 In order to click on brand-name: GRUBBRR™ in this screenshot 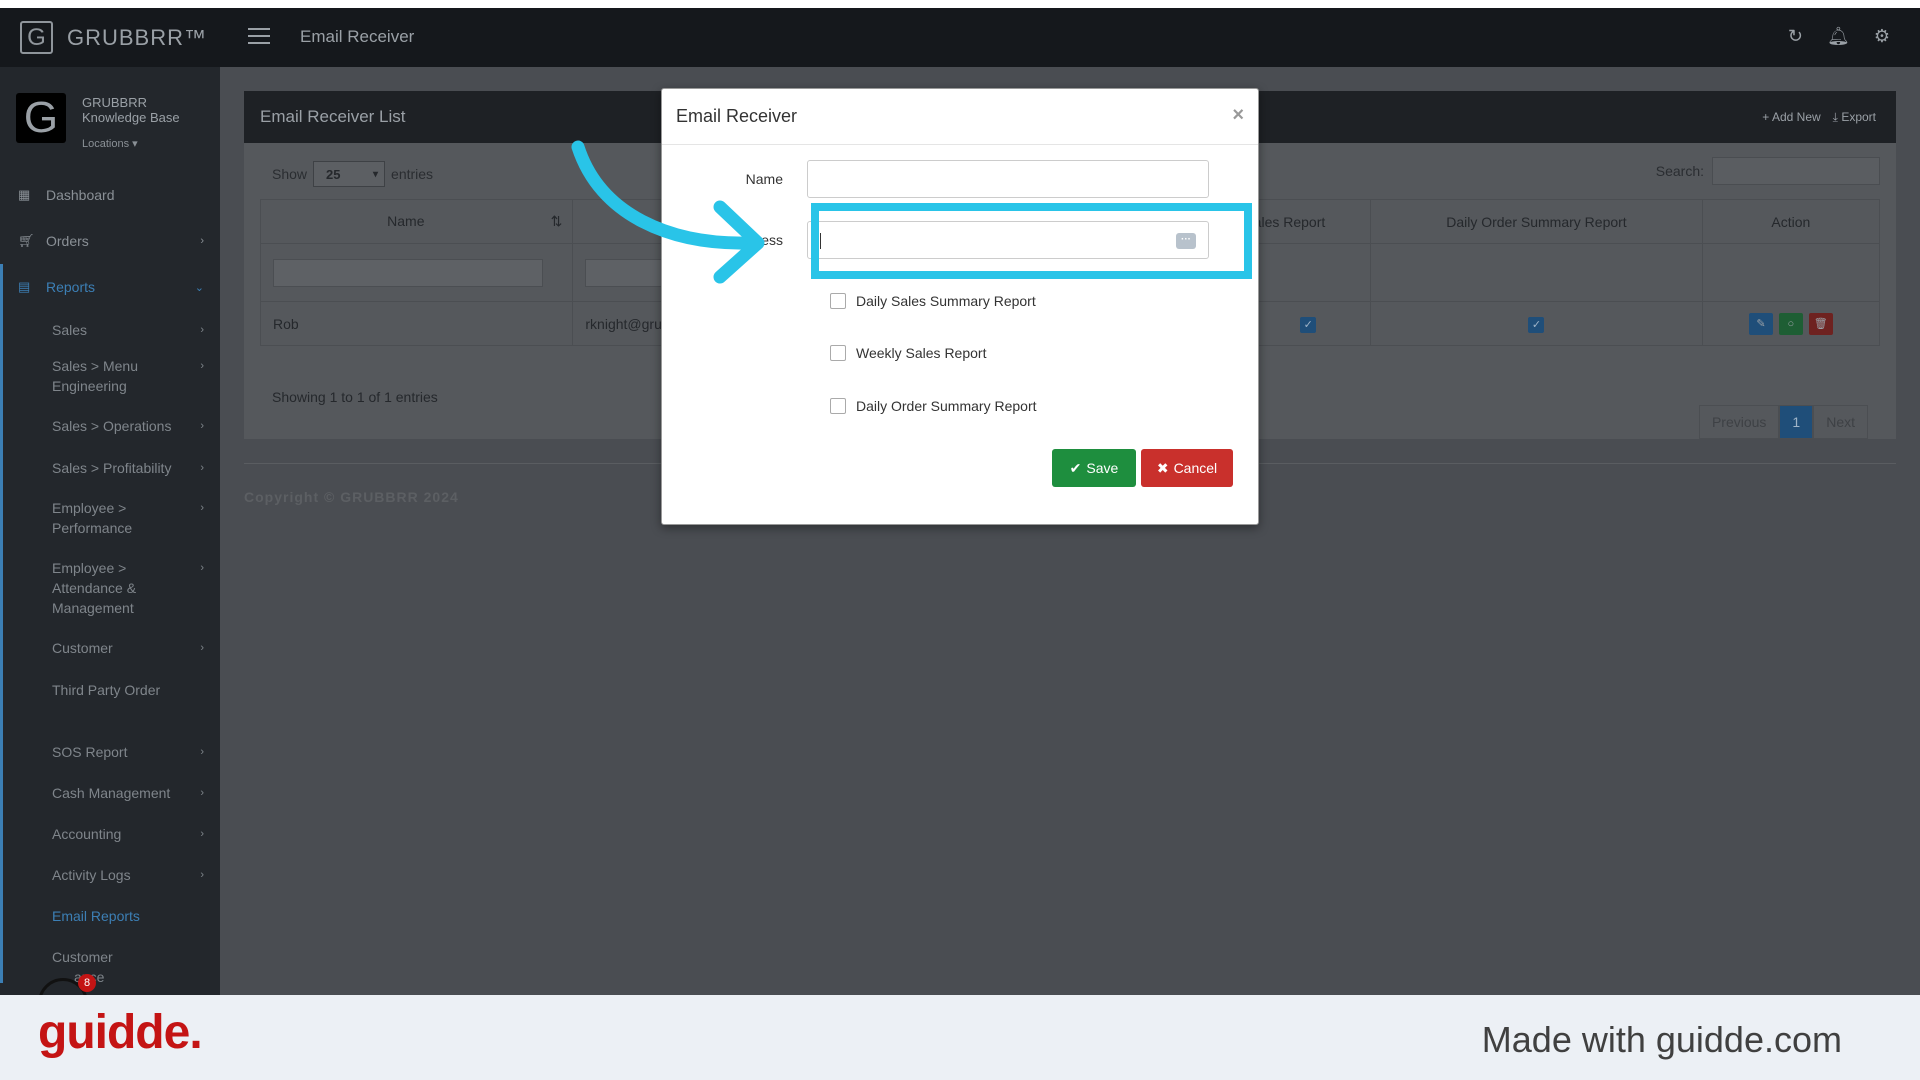, I will do `click(137, 37)`.